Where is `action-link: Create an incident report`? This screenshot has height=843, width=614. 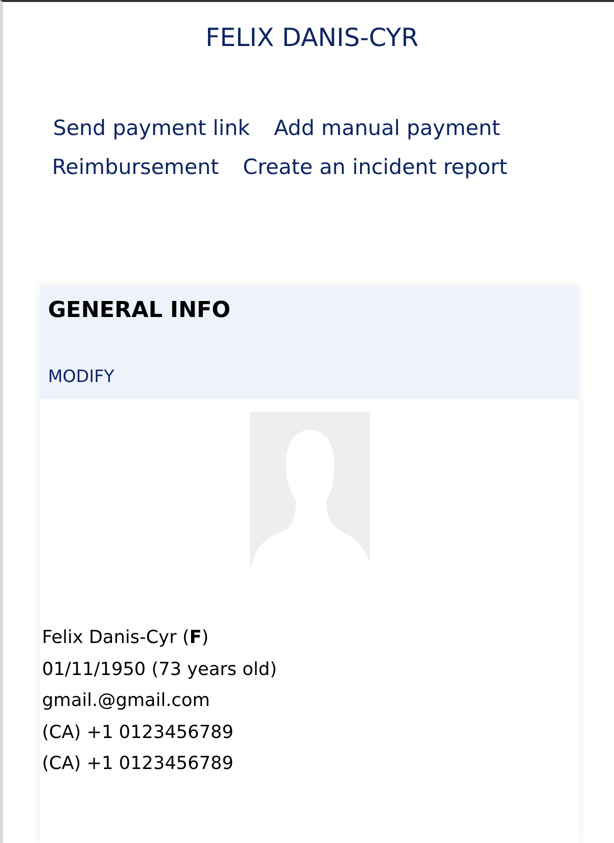 action-link: Create an incident report is located at coordinates (375, 167).